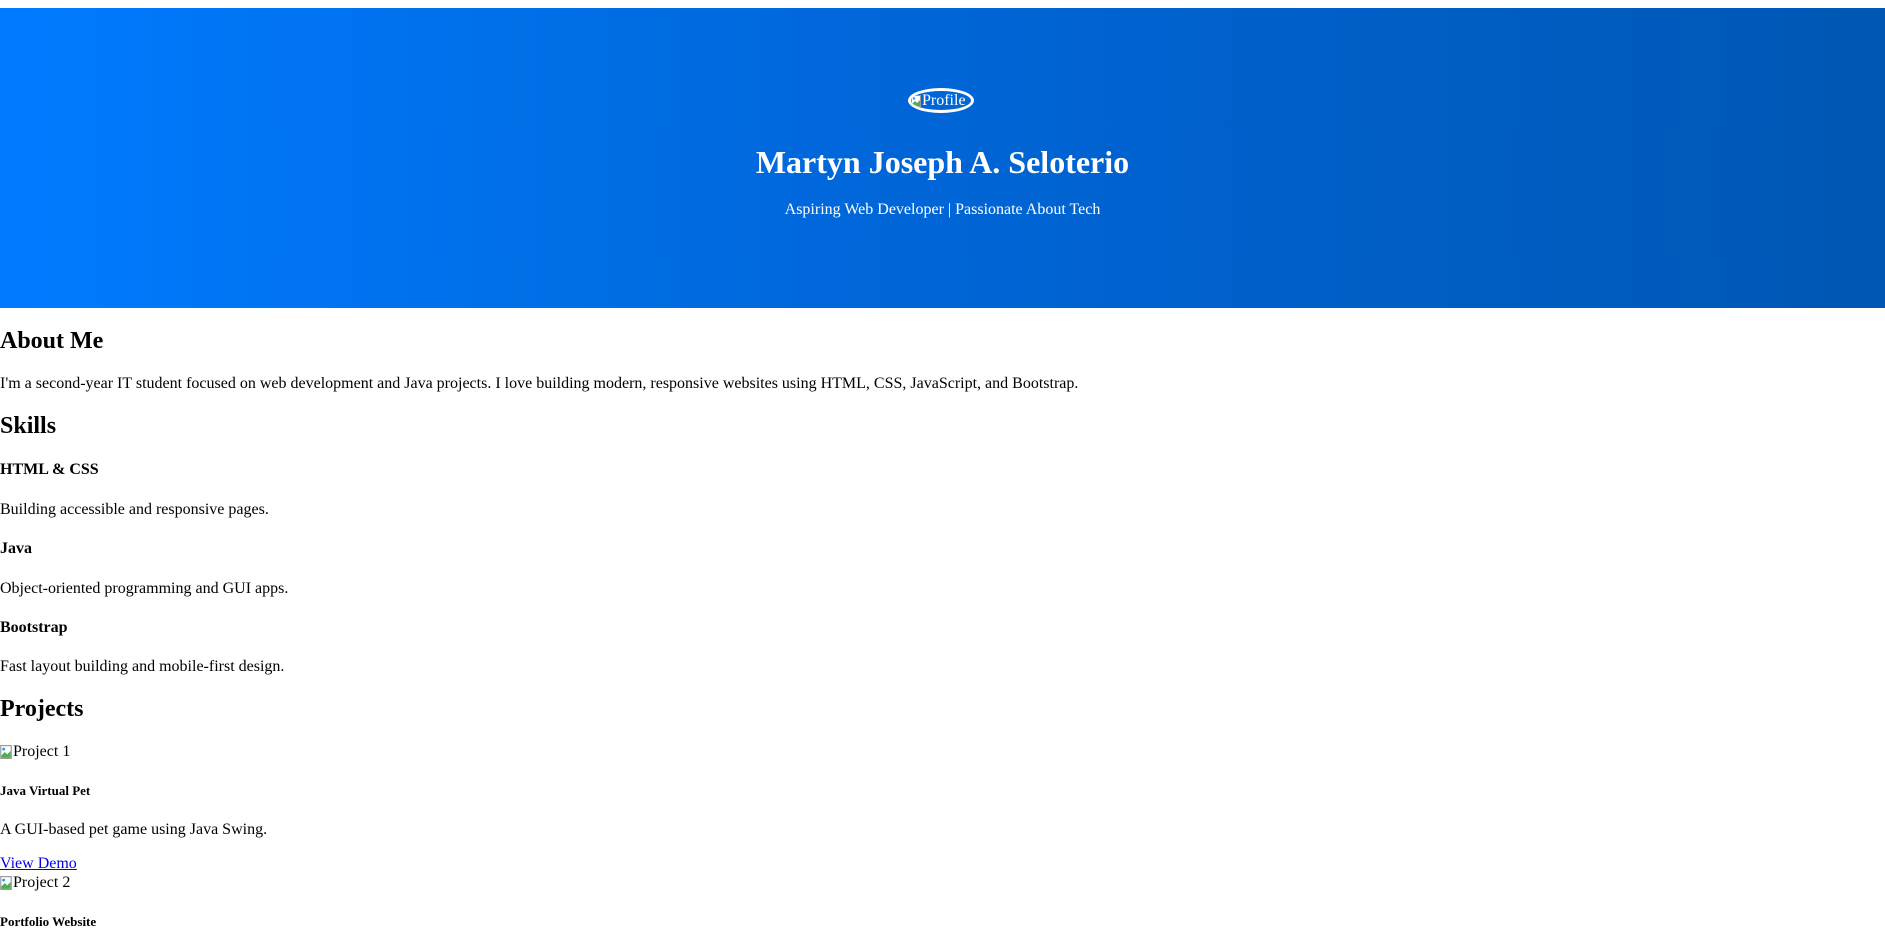 The height and width of the screenshot is (944, 1885). I want to click on profile-image-alt: Profile, so click(944, 100).